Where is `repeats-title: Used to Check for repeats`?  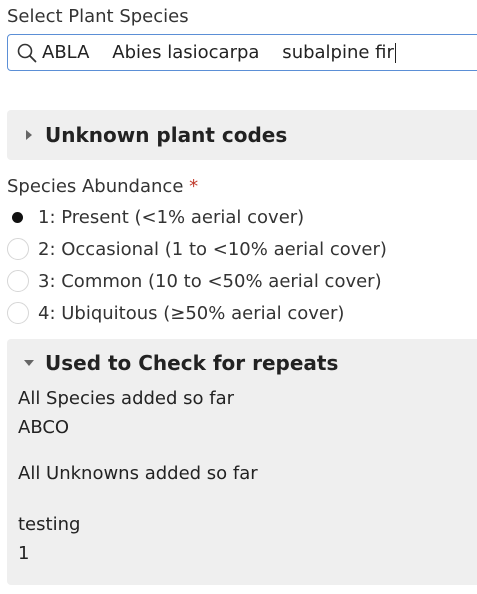
repeats-title: Used to Check for repeats is located at coordinates (192, 363).